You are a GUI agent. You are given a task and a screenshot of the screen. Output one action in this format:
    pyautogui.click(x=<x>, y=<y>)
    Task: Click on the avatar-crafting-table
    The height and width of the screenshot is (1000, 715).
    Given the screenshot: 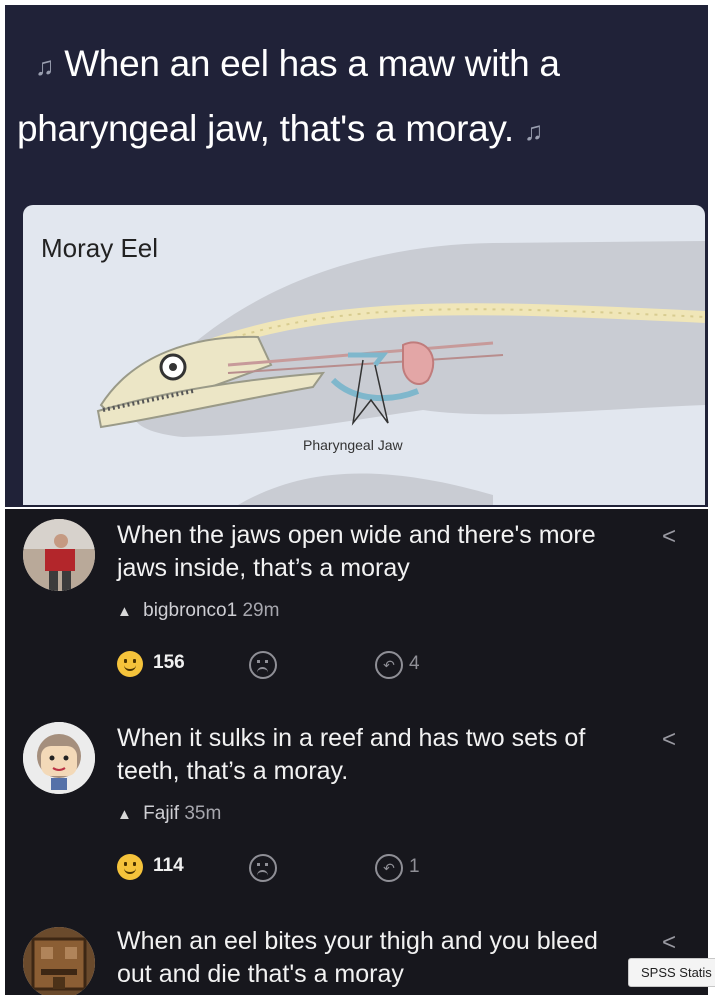 What is the action you would take?
    pyautogui.click(x=59, y=961)
    